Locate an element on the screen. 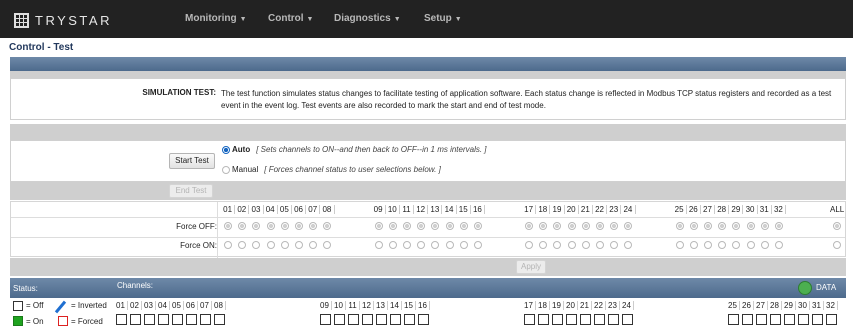  channel-number: 15 is located at coordinates (409, 305).